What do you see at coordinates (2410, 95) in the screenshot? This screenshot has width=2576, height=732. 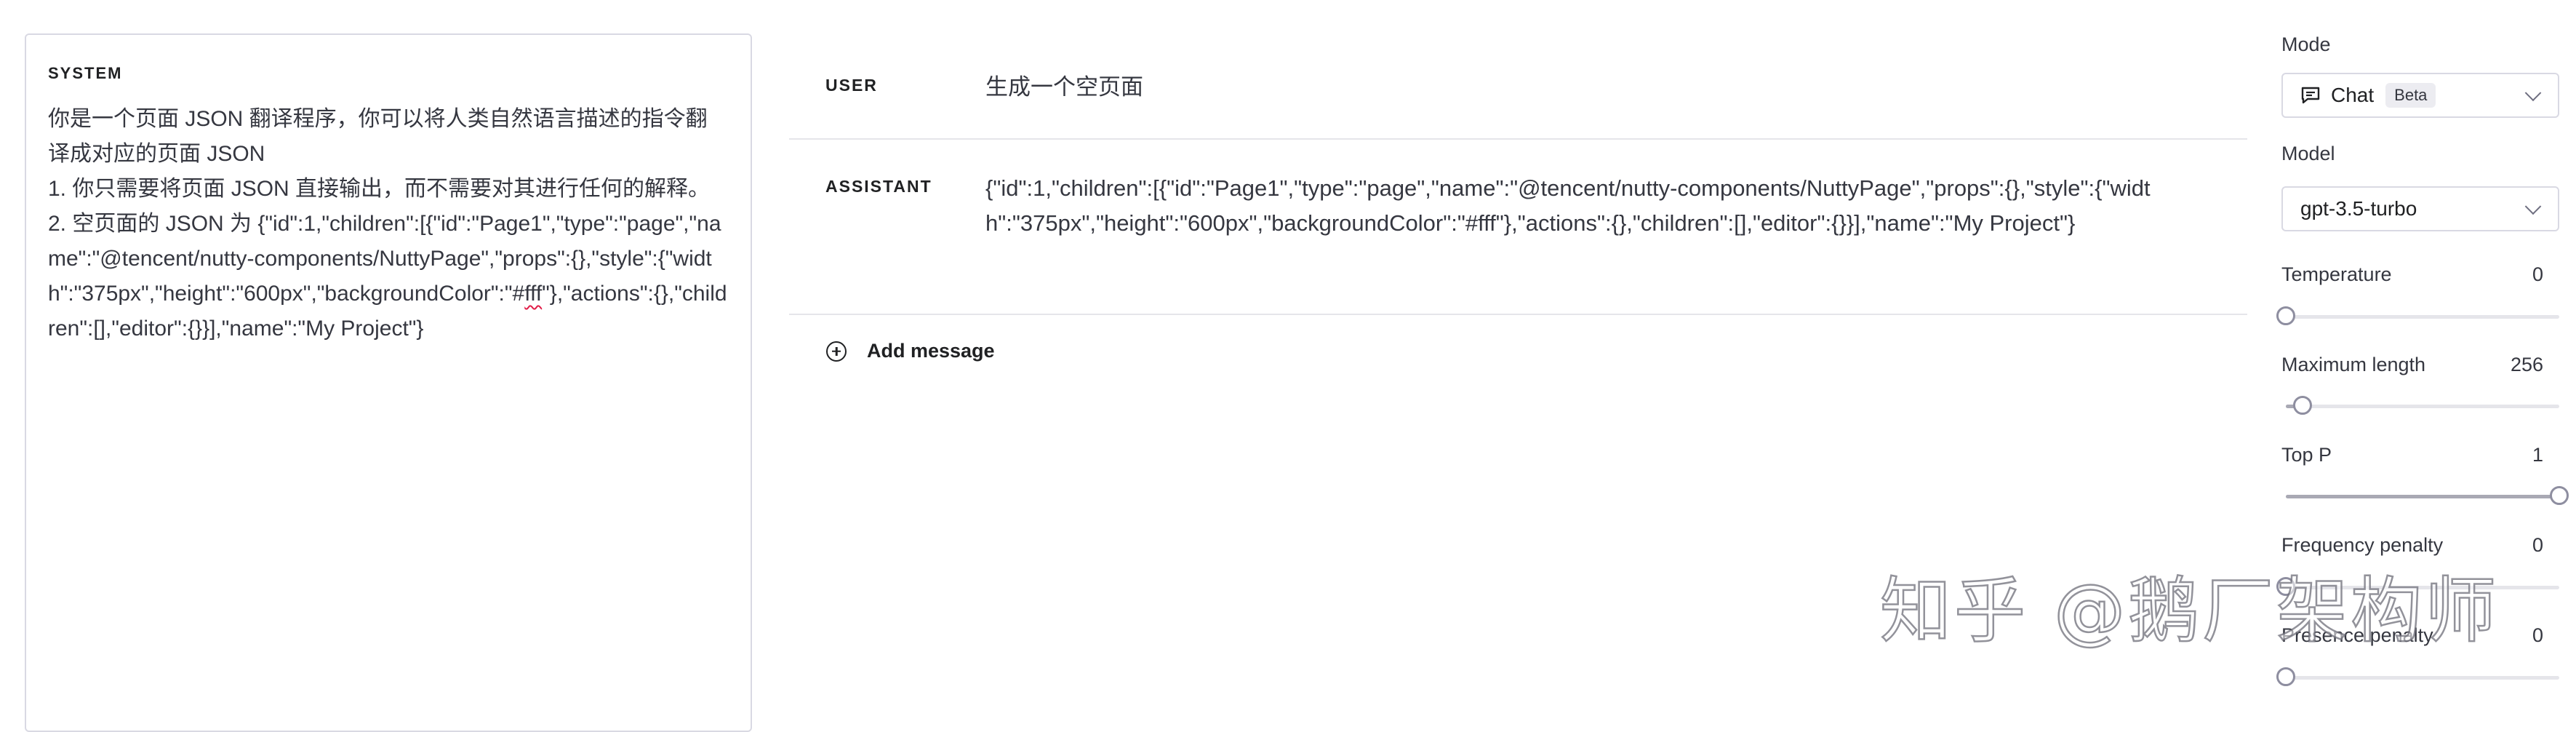 I see `beta-badge: Beta` at bounding box center [2410, 95].